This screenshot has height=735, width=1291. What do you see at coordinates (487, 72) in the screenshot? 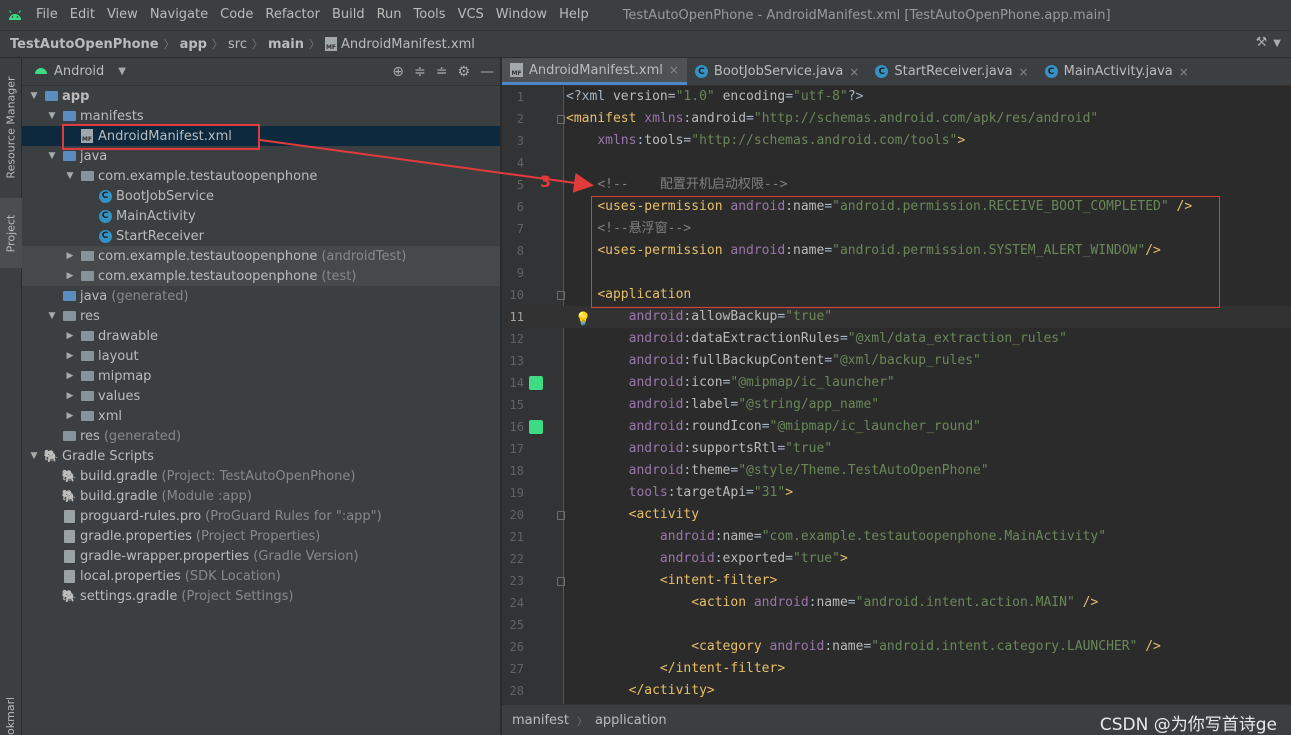
I see `minimize-icon: —` at bounding box center [487, 72].